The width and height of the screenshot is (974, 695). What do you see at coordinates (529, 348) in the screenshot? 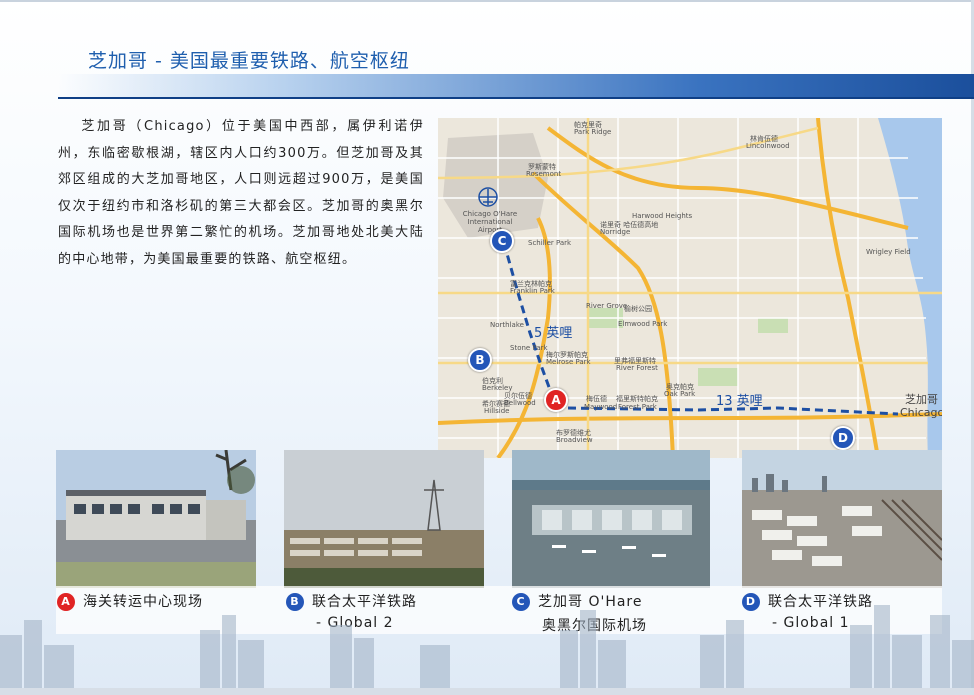
I see `map-label-stone-park: Stone Park` at bounding box center [529, 348].